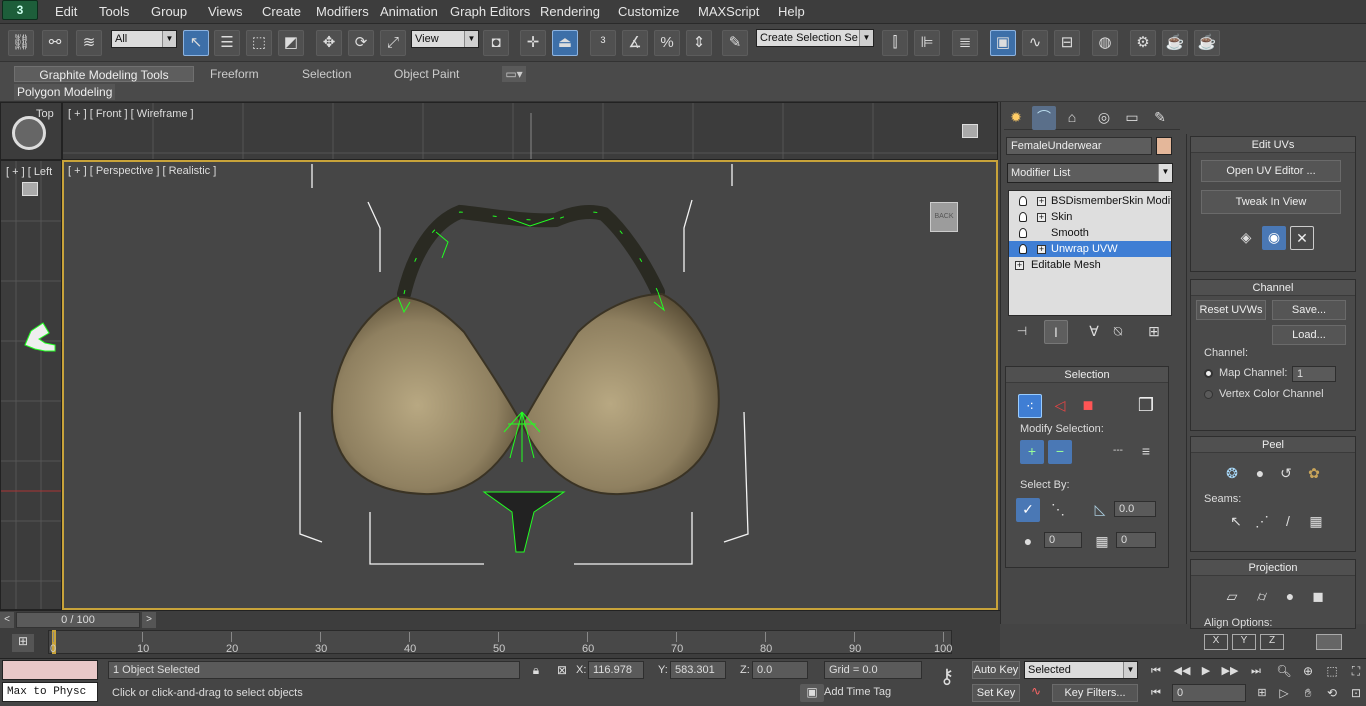 This screenshot has width=1366, height=706. Describe the element at coordinates (7, 620) in the screenshot. I see `time-slider-prev: <` at that location.